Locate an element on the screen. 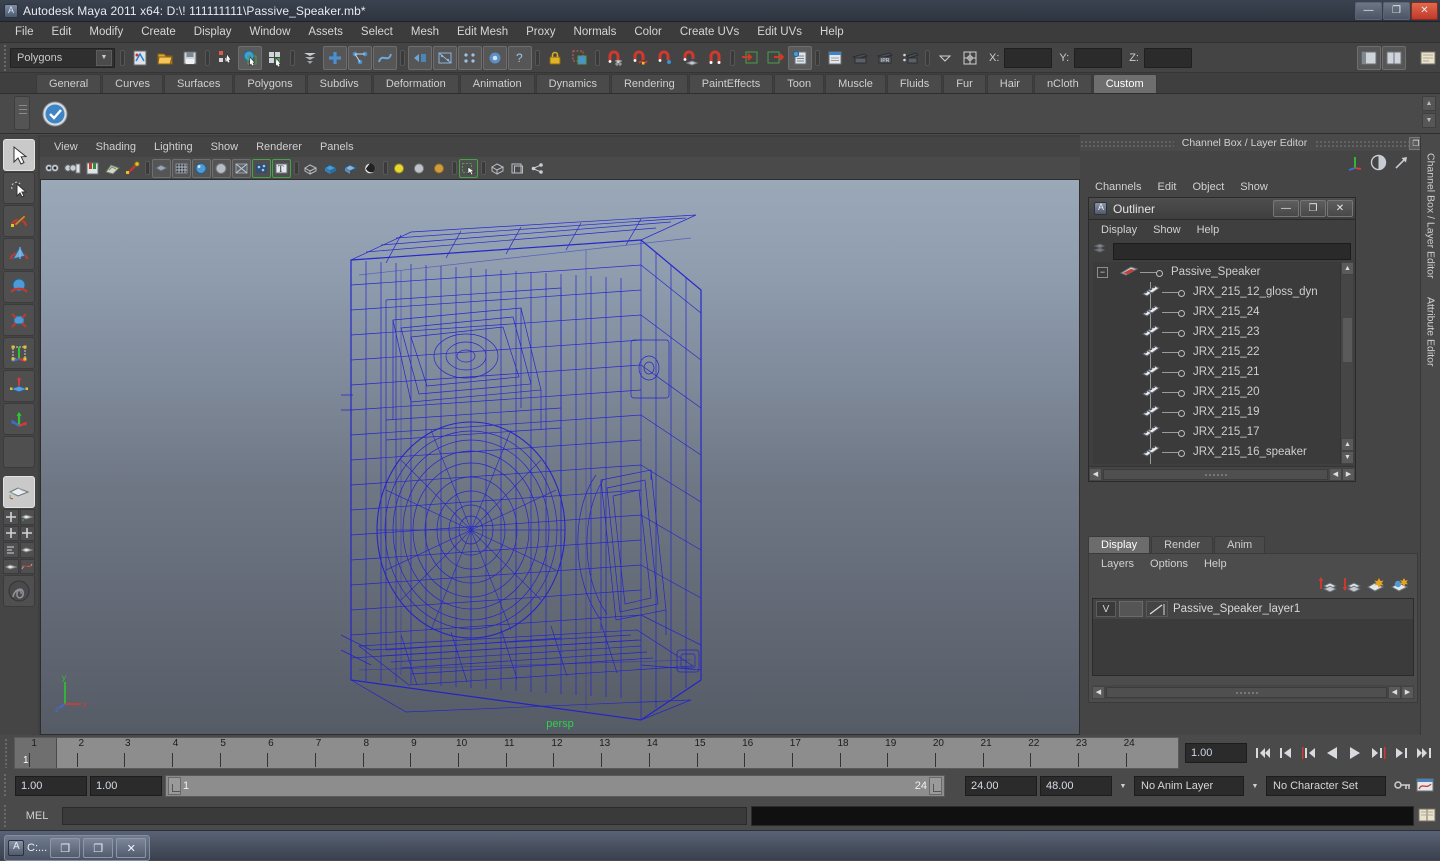  select-by-object-type-icon is located at coordinates (250, 57).